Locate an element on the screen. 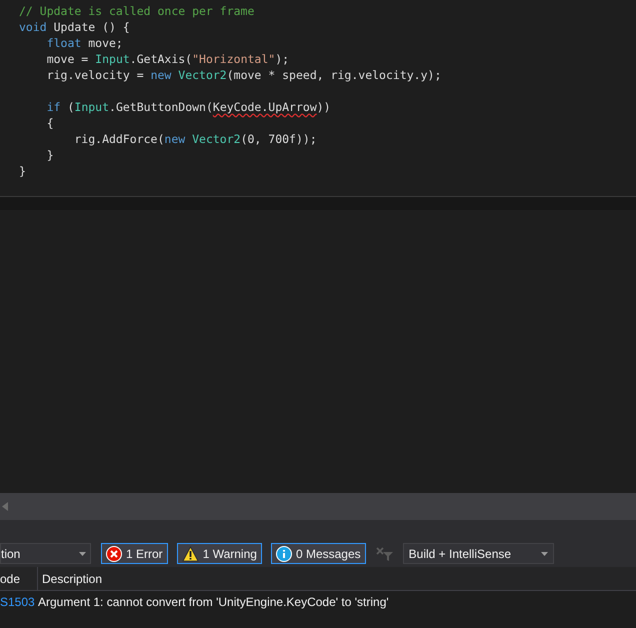 The height and width of the screenshot is (628, 636). horizontal-scrollbar is located at coordinates (318, 506).